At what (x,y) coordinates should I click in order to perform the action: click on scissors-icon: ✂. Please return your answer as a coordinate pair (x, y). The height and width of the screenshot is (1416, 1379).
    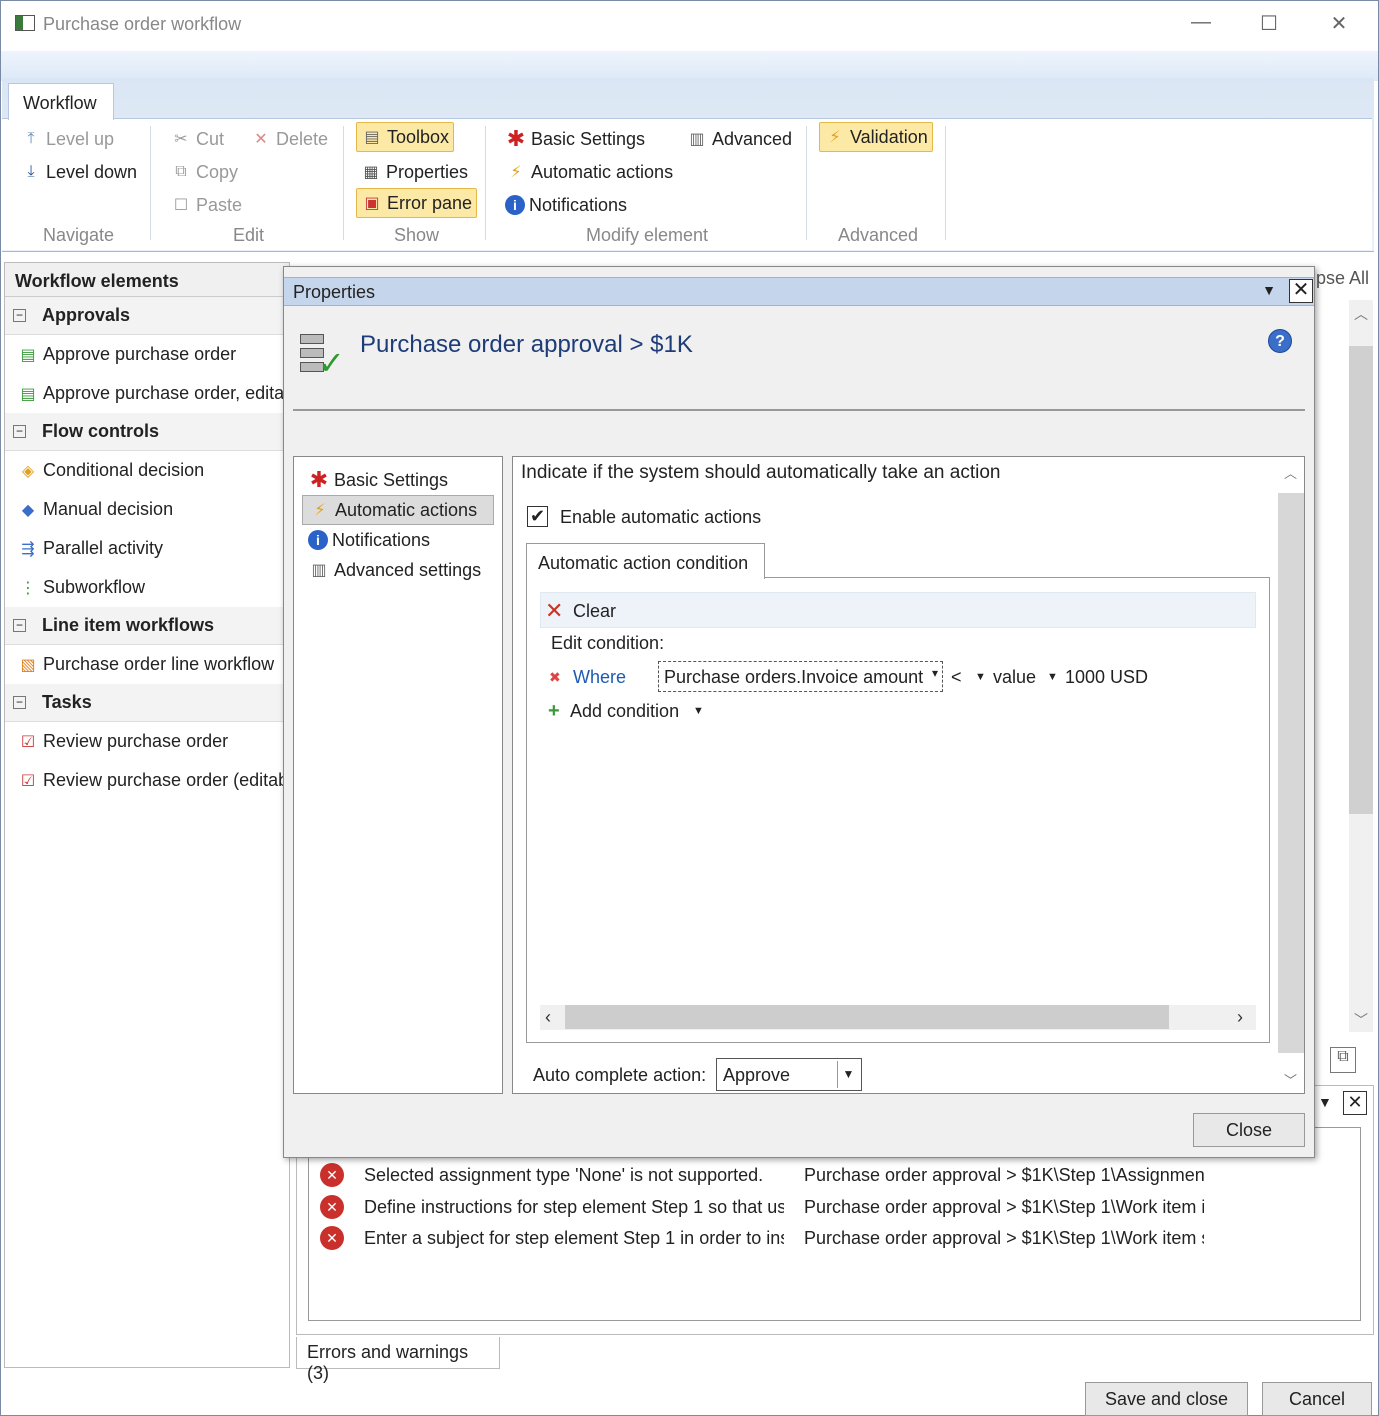
    Looking at the image, I should click on (181, 139).